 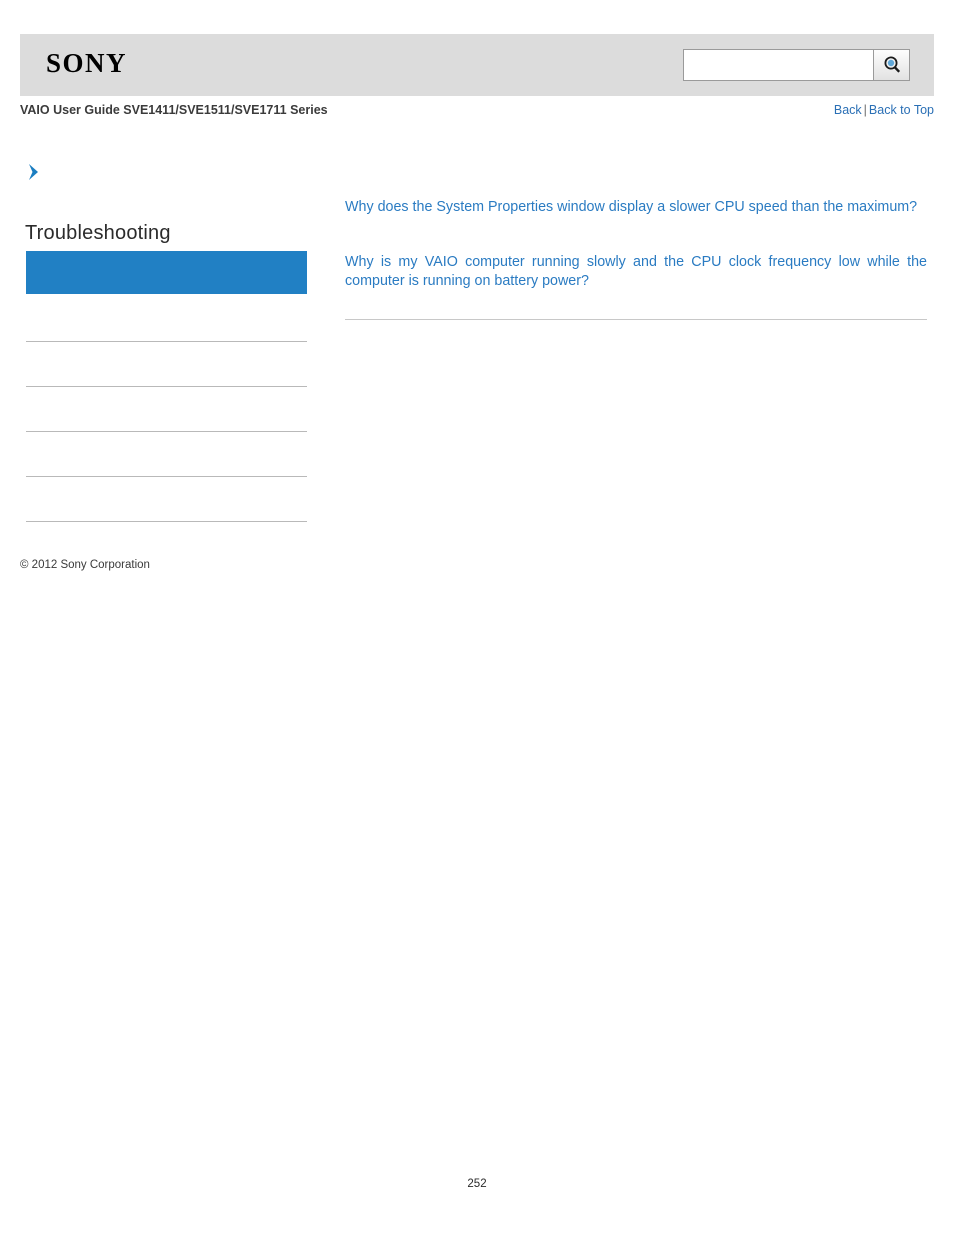 What do you see at coordinates (778, 65) in the screenshot?
I see `search-input` at bounding box center [778, 65].